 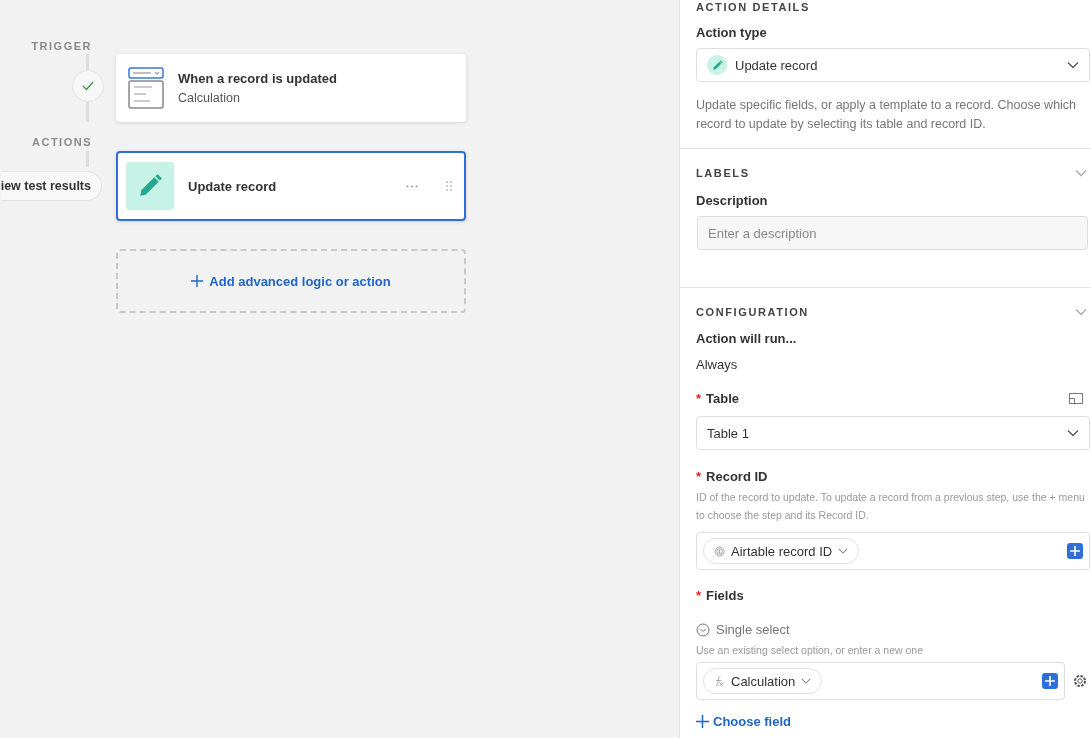 I want to click on card-title: When a record is updated, so click(x=257, y=78).